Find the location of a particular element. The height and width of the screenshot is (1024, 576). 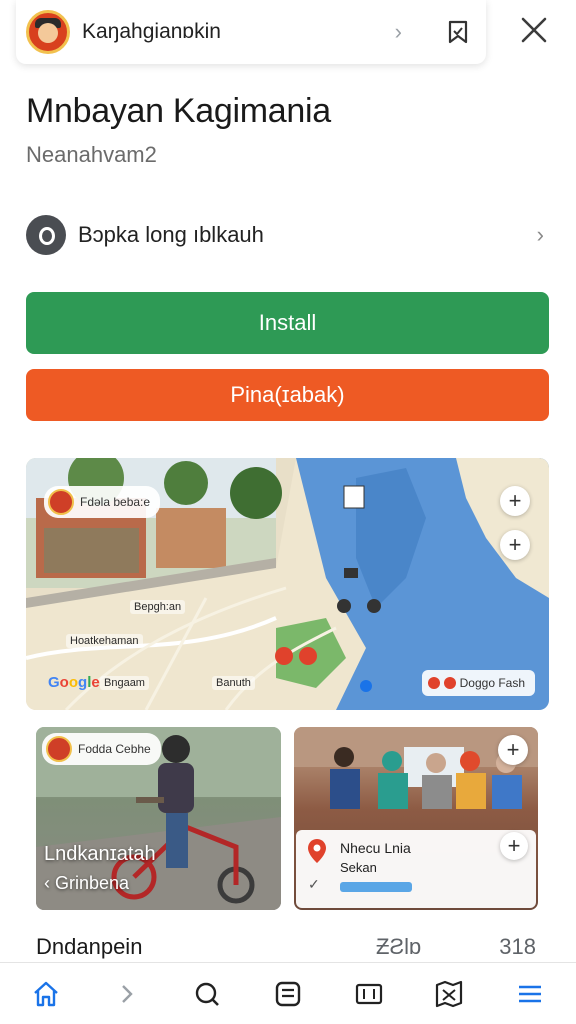

developer-label: Bɔpka long ıblkauh is located at coordinates (171, 234).